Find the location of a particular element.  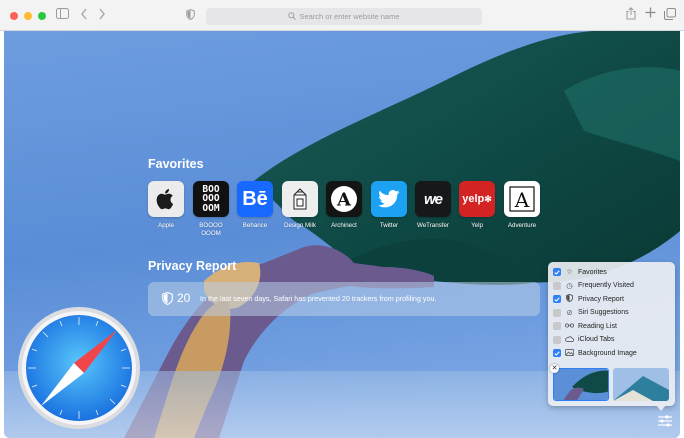

privacy-shield-icon is located at coordinates (190, 16).